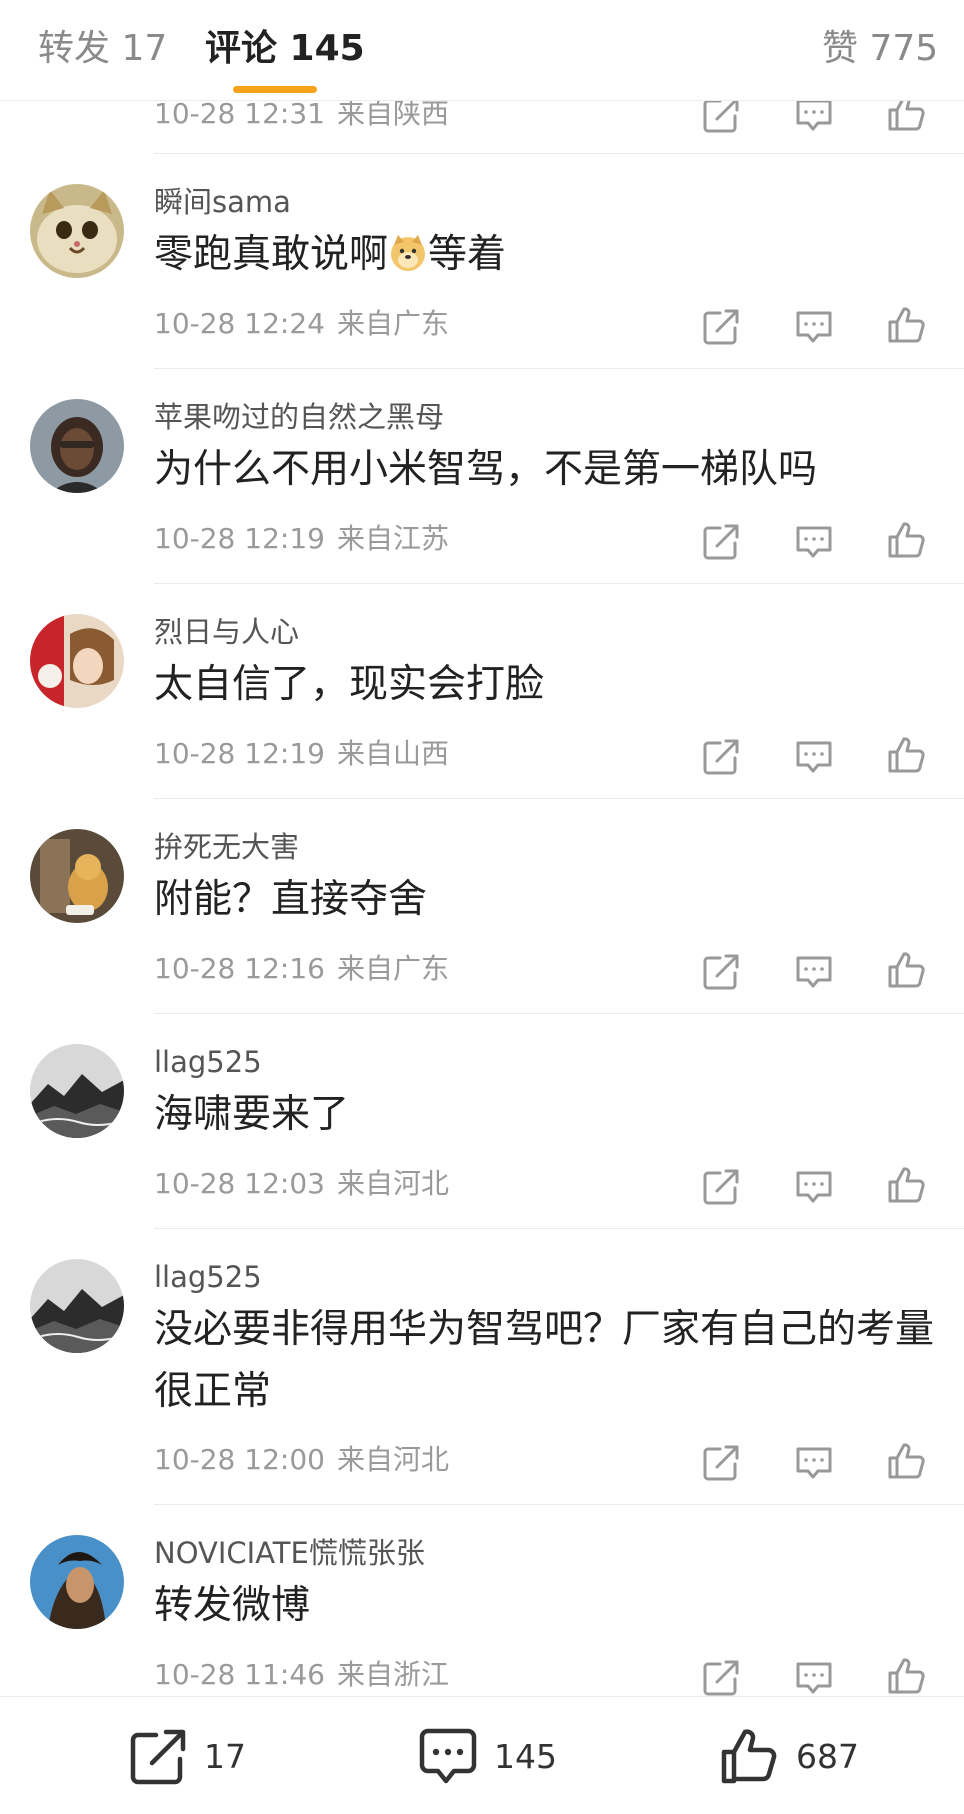 The height and width of the screenshot is (1814, 964). I want to click on comment-location: 来自山西, so click(392, 753).